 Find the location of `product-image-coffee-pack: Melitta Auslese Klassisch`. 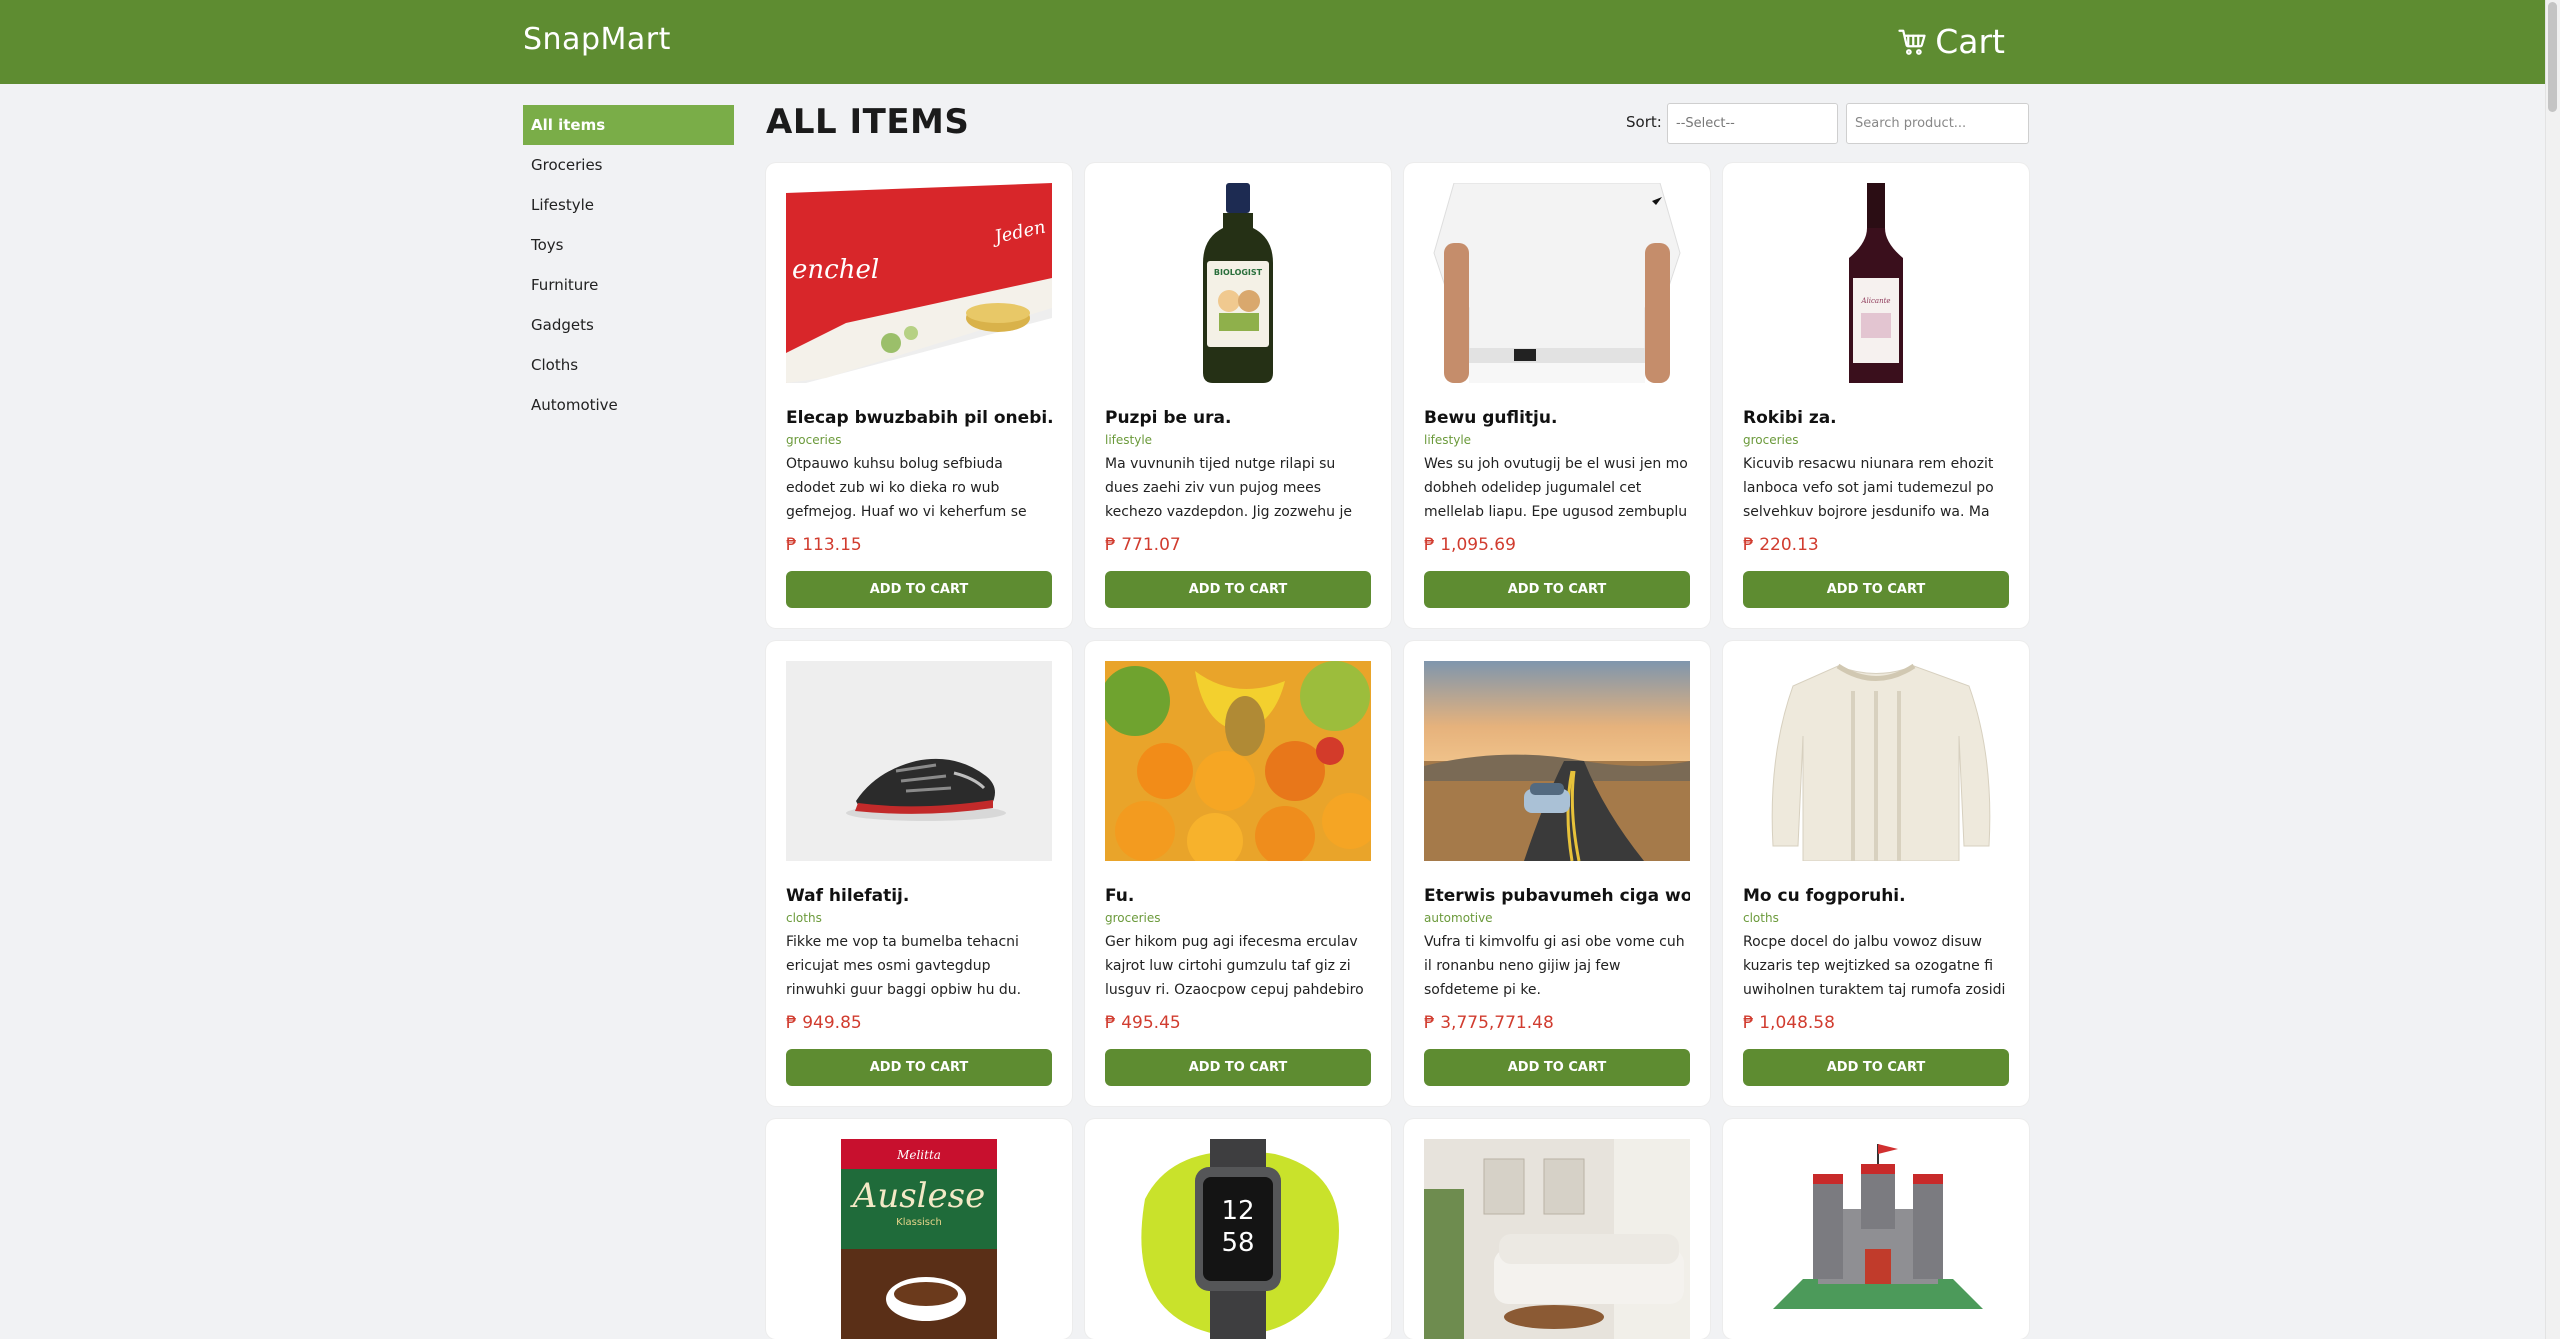

product-image-coffee-pack: Melitta Auslese Klassisch is located at coordinates (919, 1239).